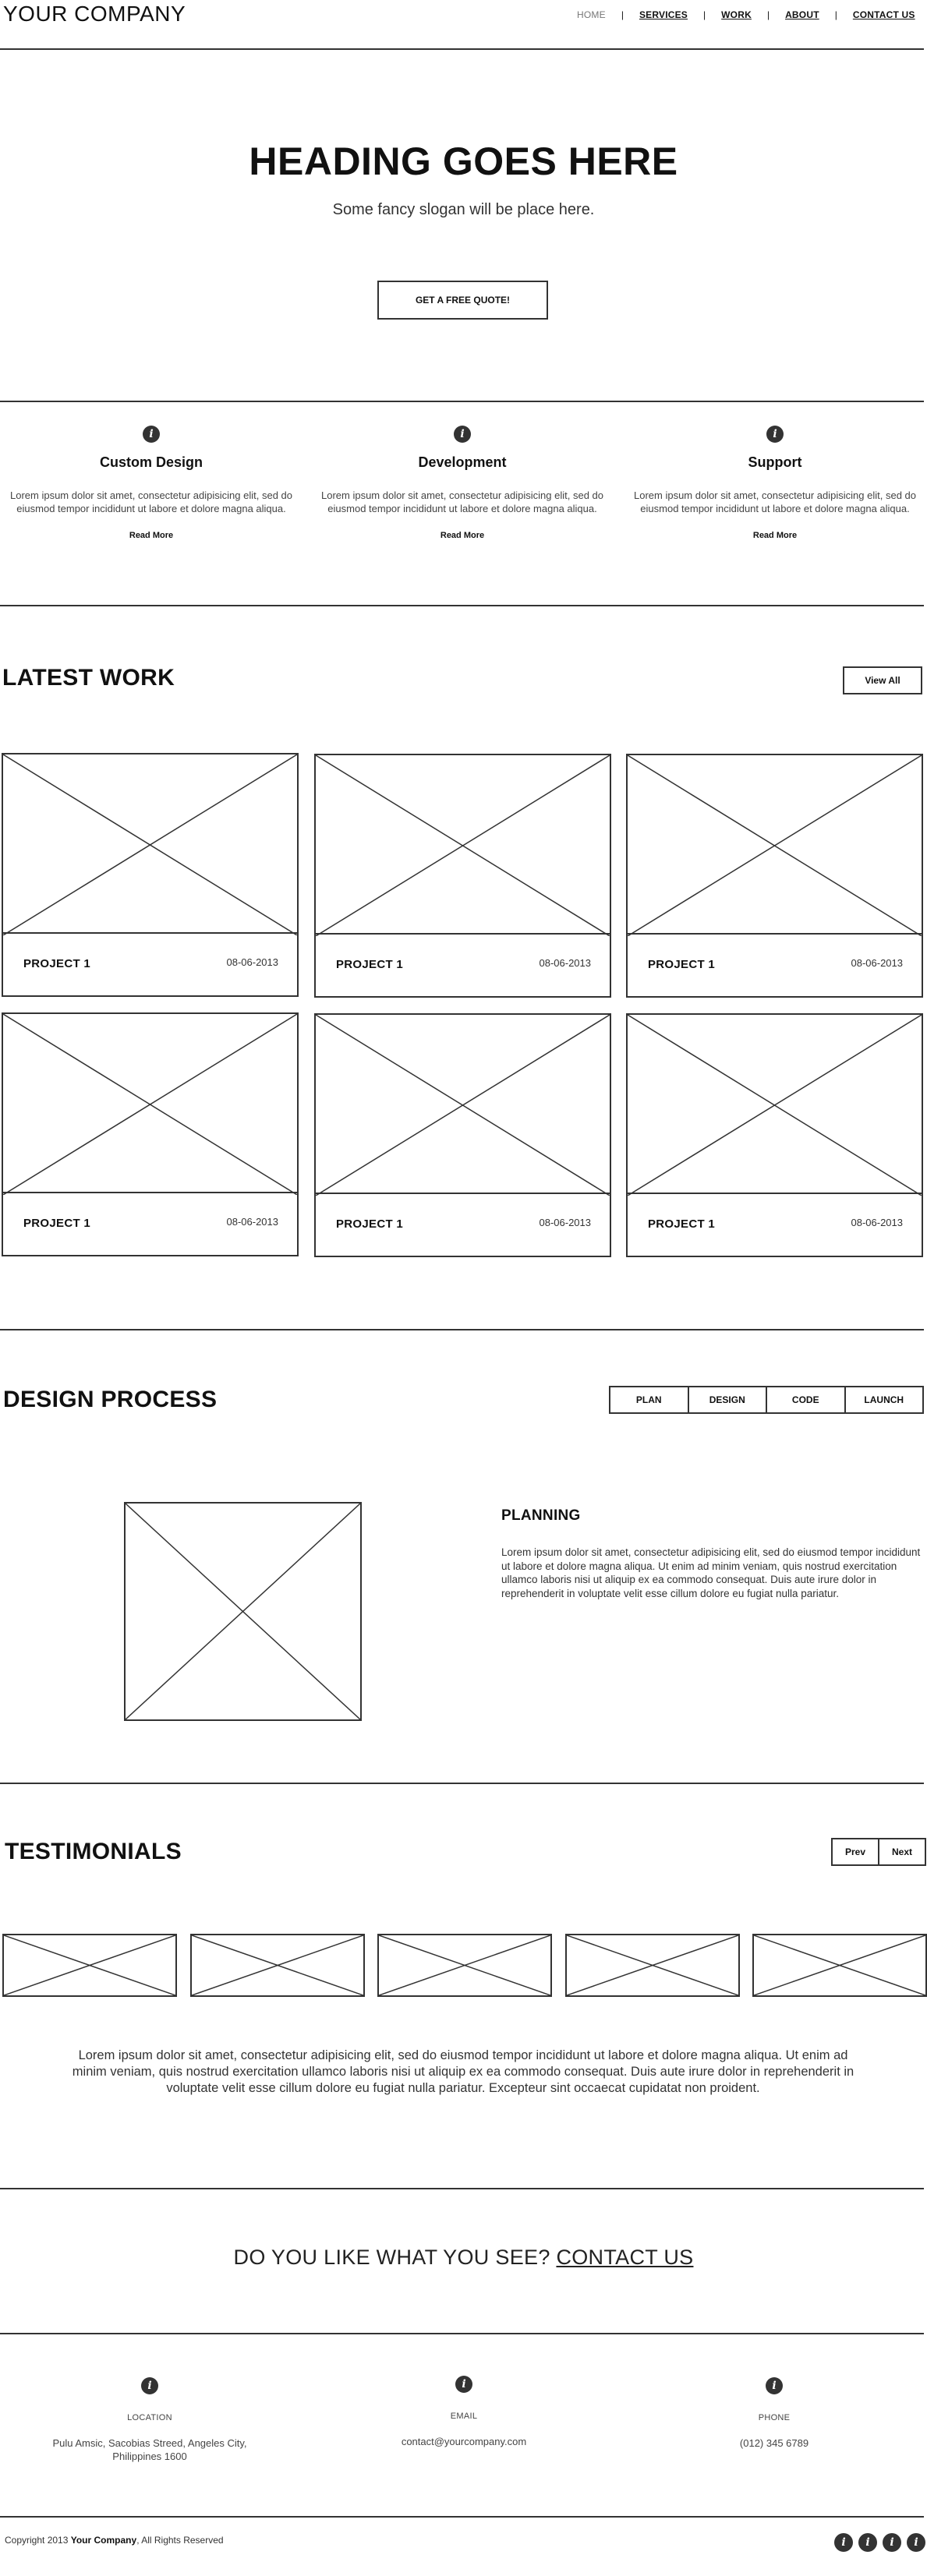 The image size is (927, 2576). I want to click on contact-phone: i PHONE (012) 345 6789, so click(774, 2413).